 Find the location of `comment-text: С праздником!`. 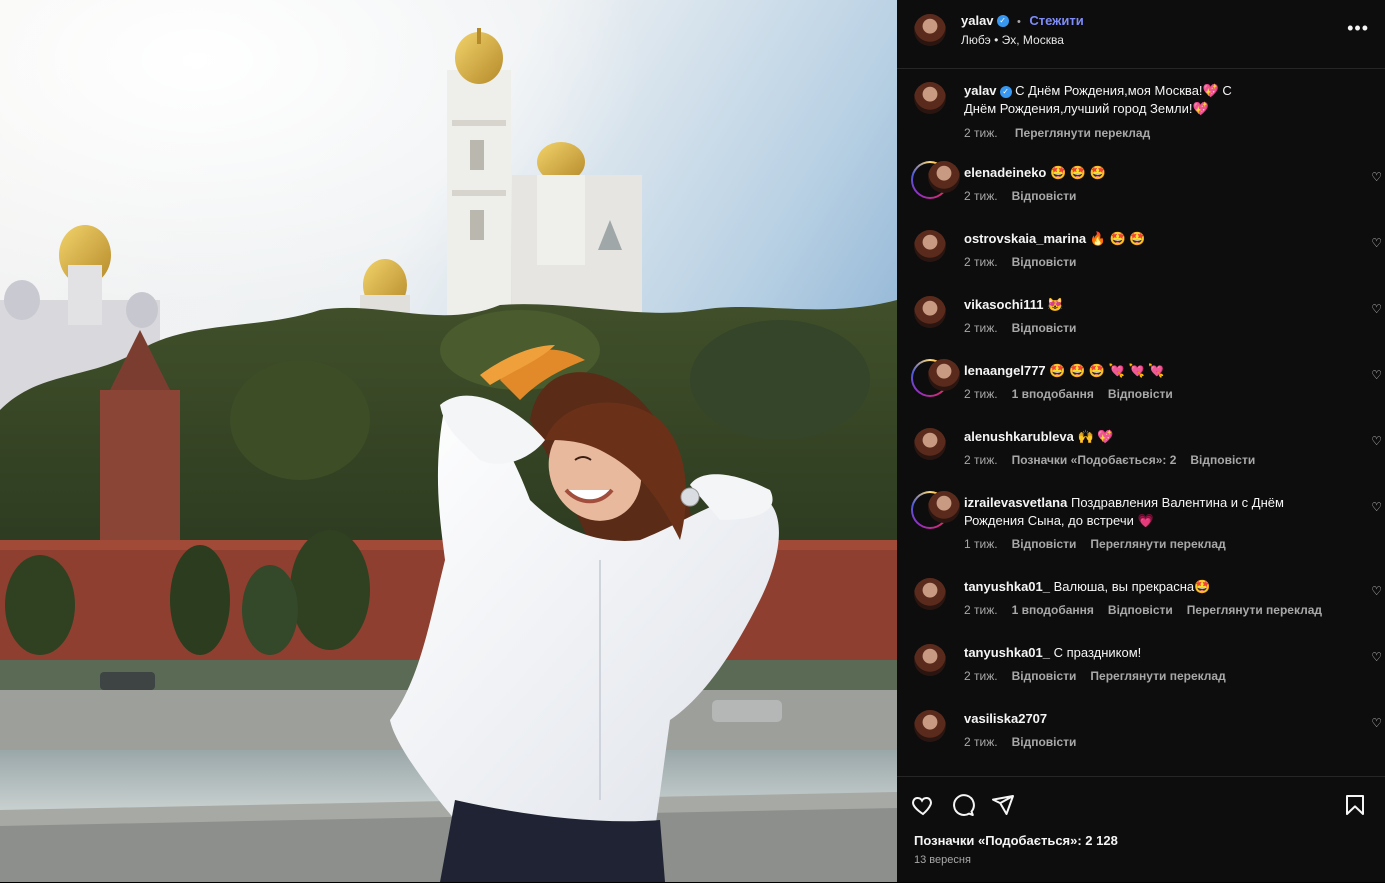

comment-text: С праздником! is located at coordinates (1097, 652).